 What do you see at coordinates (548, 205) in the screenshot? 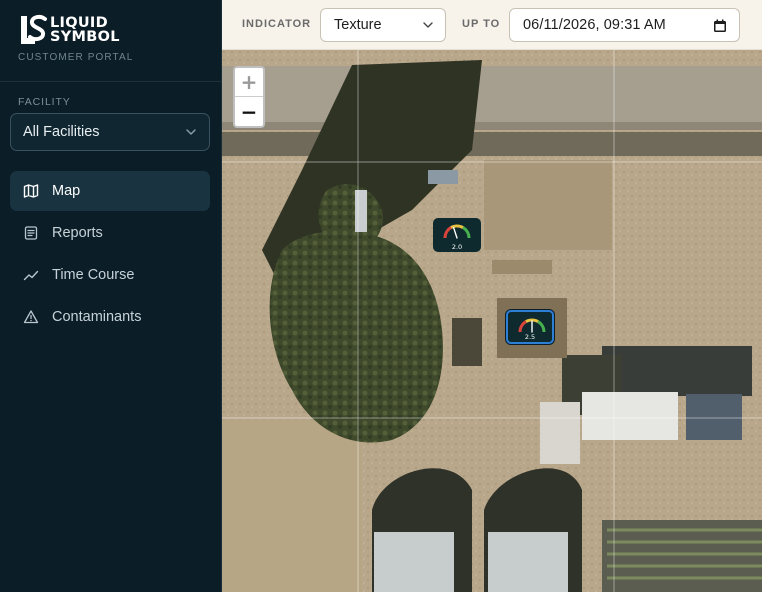
I see `yard` at bounding box center [548, 205].